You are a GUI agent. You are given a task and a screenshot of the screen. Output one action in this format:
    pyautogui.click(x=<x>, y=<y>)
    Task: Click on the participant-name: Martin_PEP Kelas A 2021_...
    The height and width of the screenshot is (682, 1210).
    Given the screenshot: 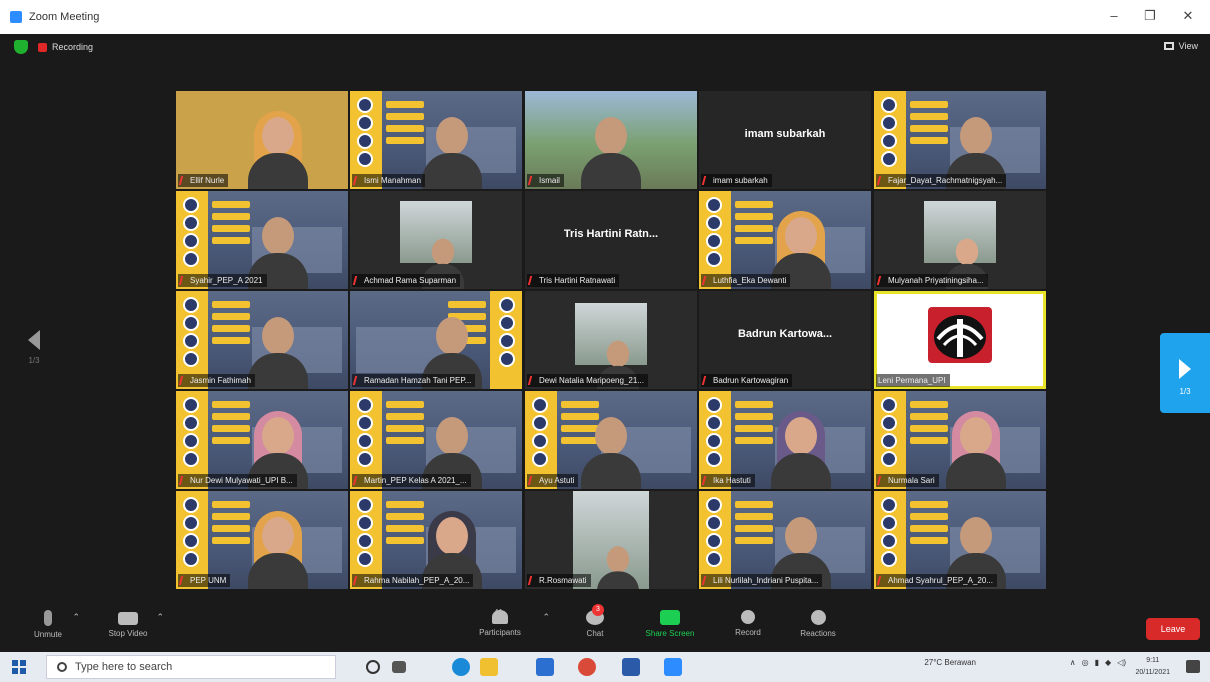 What is the action you would take?
    pyautogui.click(x=415, y=480)
    